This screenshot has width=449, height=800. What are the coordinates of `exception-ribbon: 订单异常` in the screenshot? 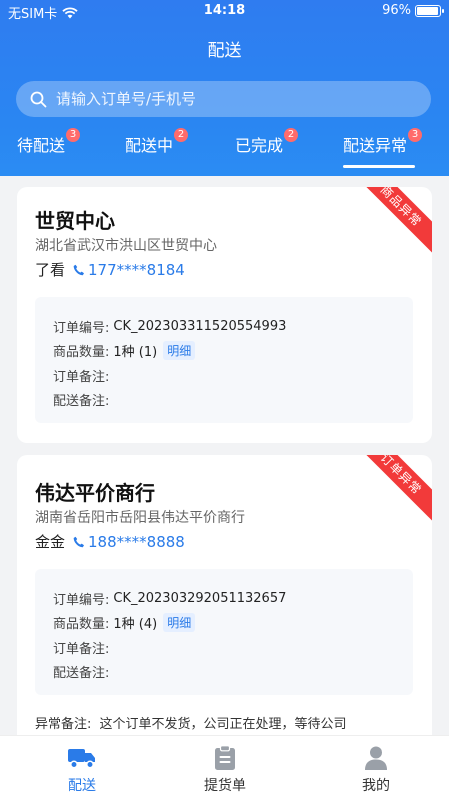 It's located at (389, 491).